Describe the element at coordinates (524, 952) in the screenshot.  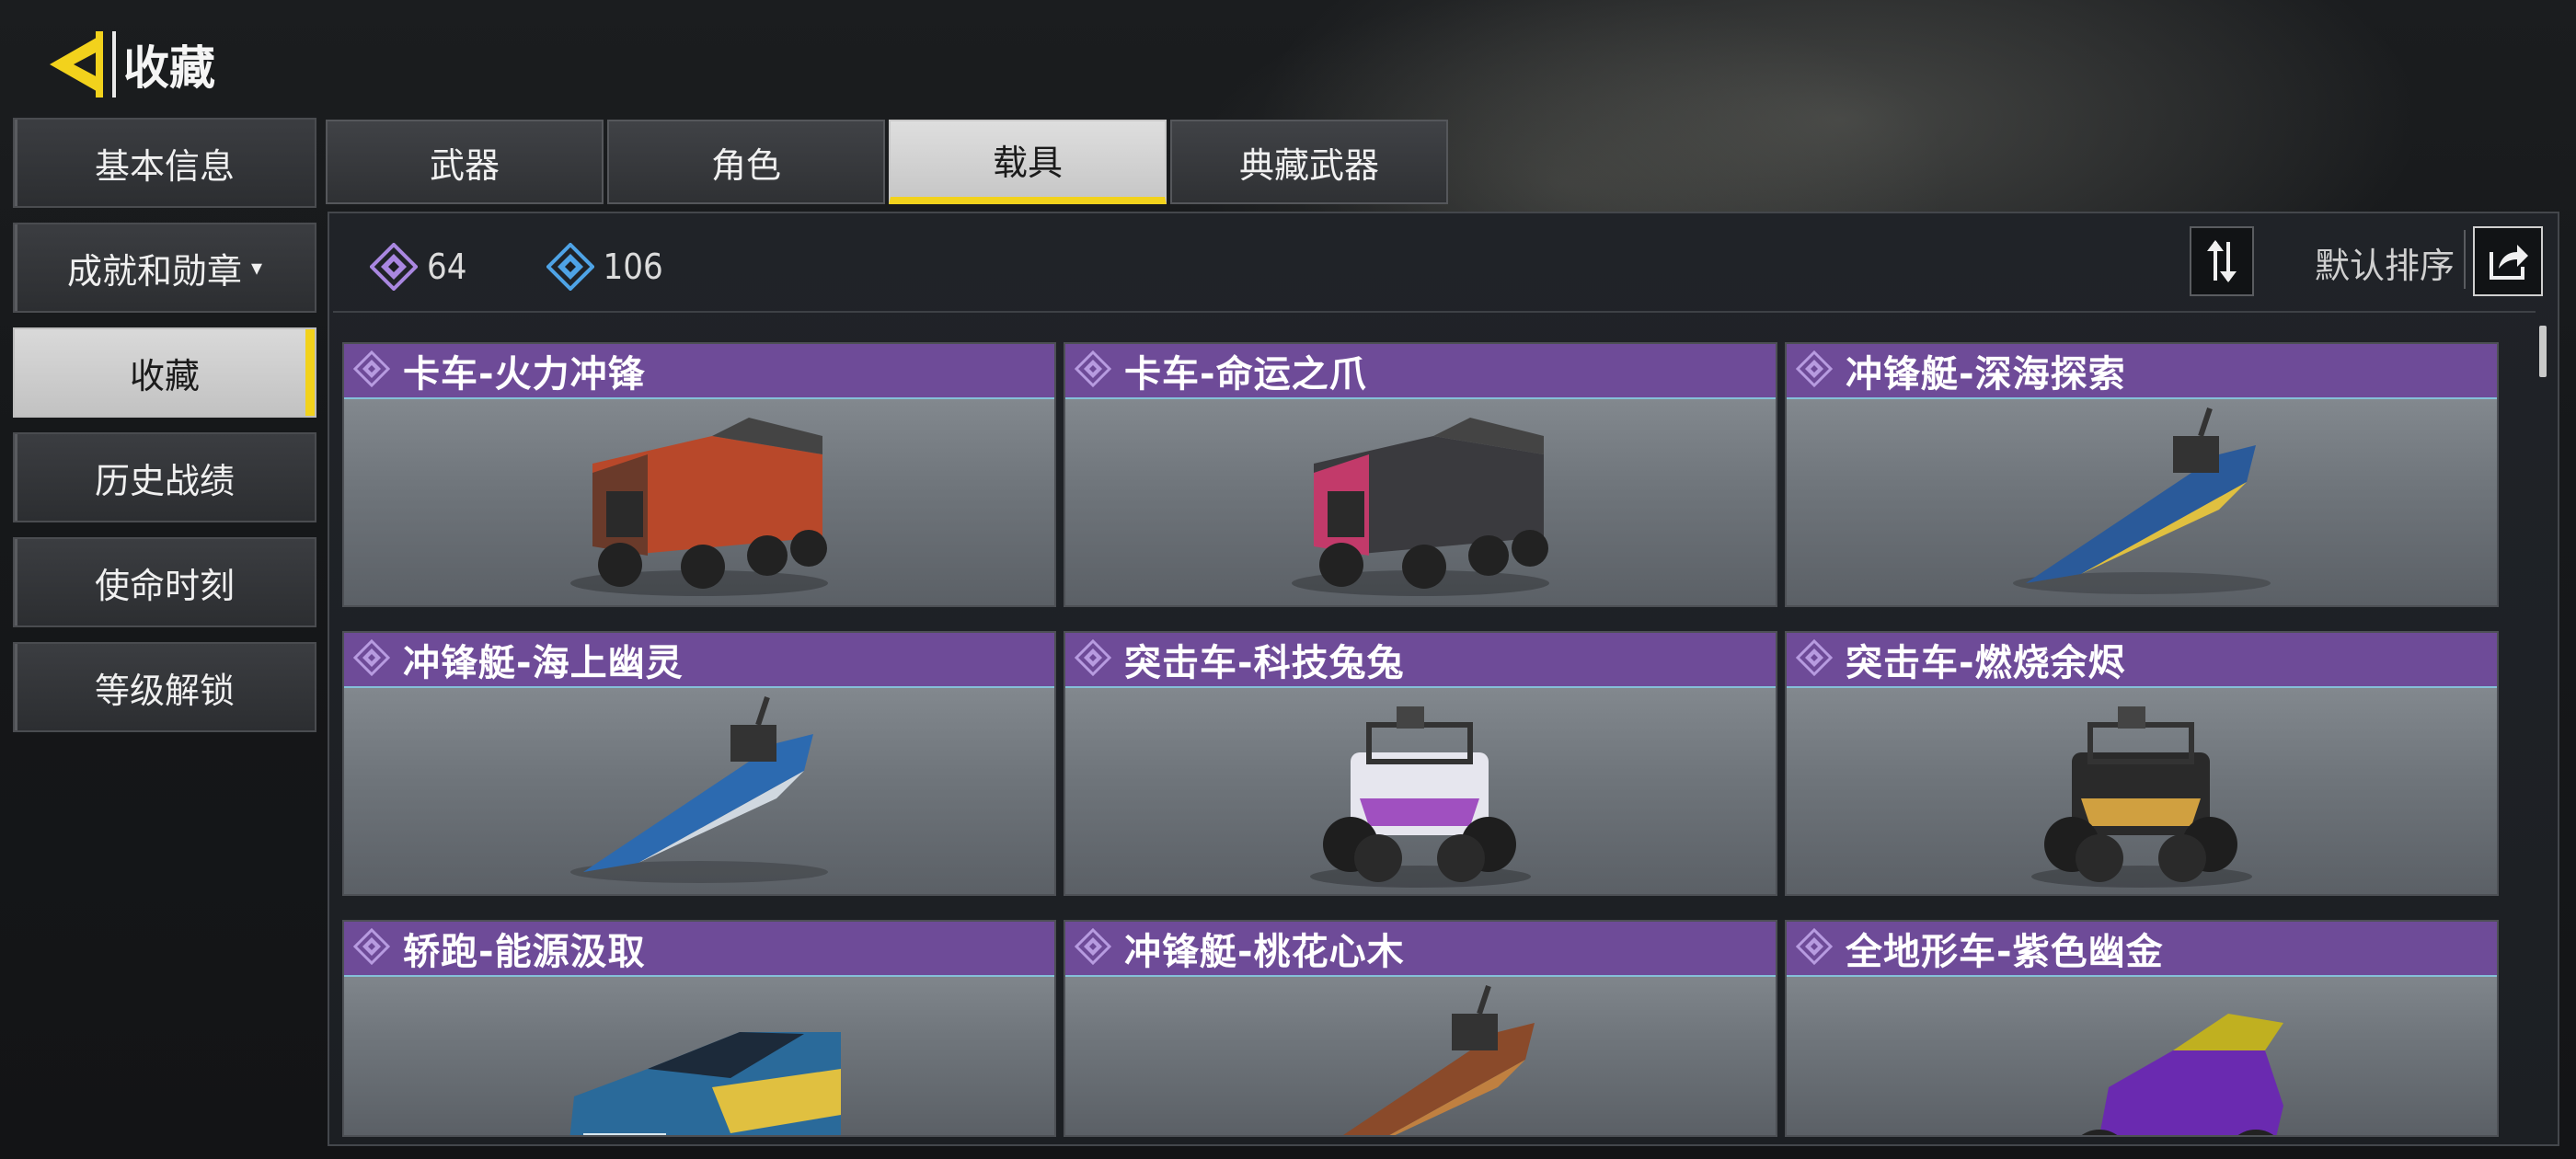
I see `vehicle-name: 轿跑-能源汲取` at that location.